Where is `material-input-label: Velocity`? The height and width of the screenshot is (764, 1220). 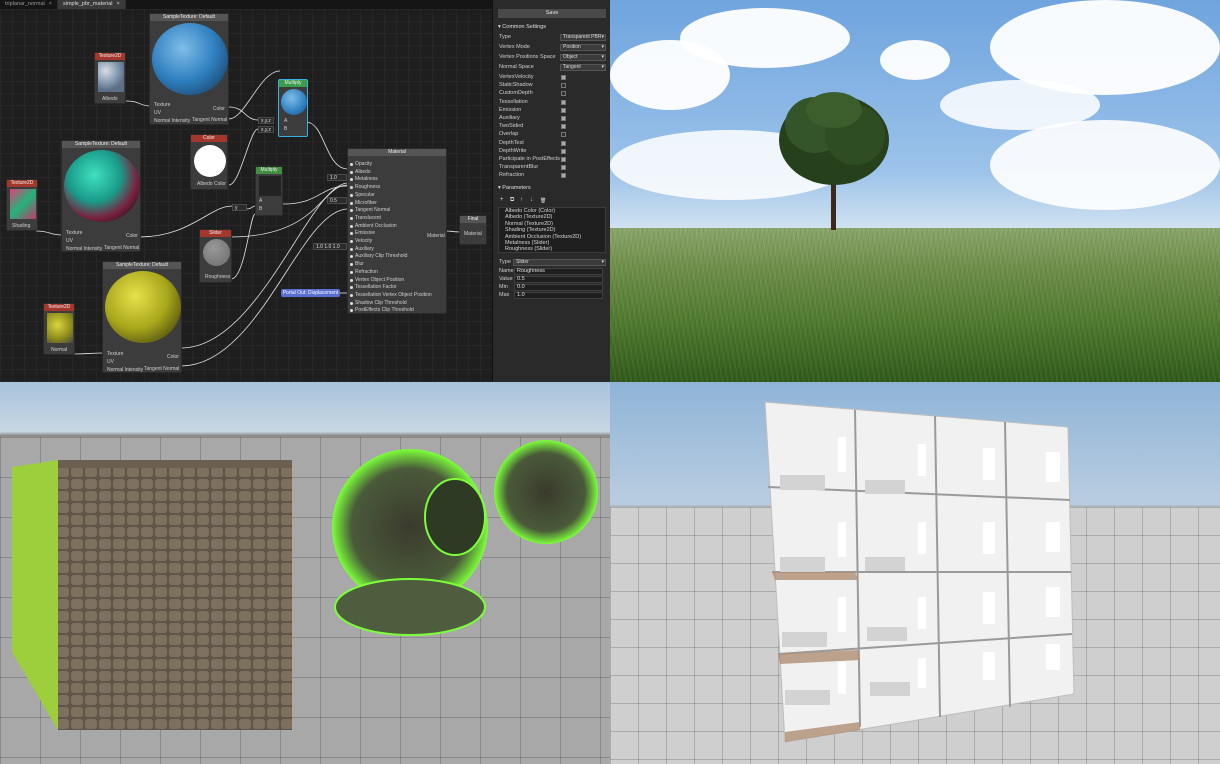 material-input-label: Velocity is located at coordinates (363, 241).